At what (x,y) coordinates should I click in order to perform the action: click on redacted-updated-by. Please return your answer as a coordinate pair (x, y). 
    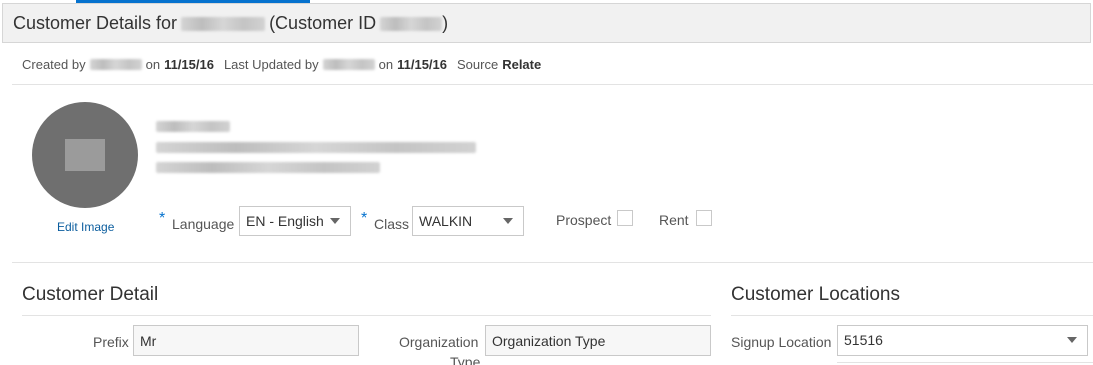
    Looking at the image, I should click on (348, 64).